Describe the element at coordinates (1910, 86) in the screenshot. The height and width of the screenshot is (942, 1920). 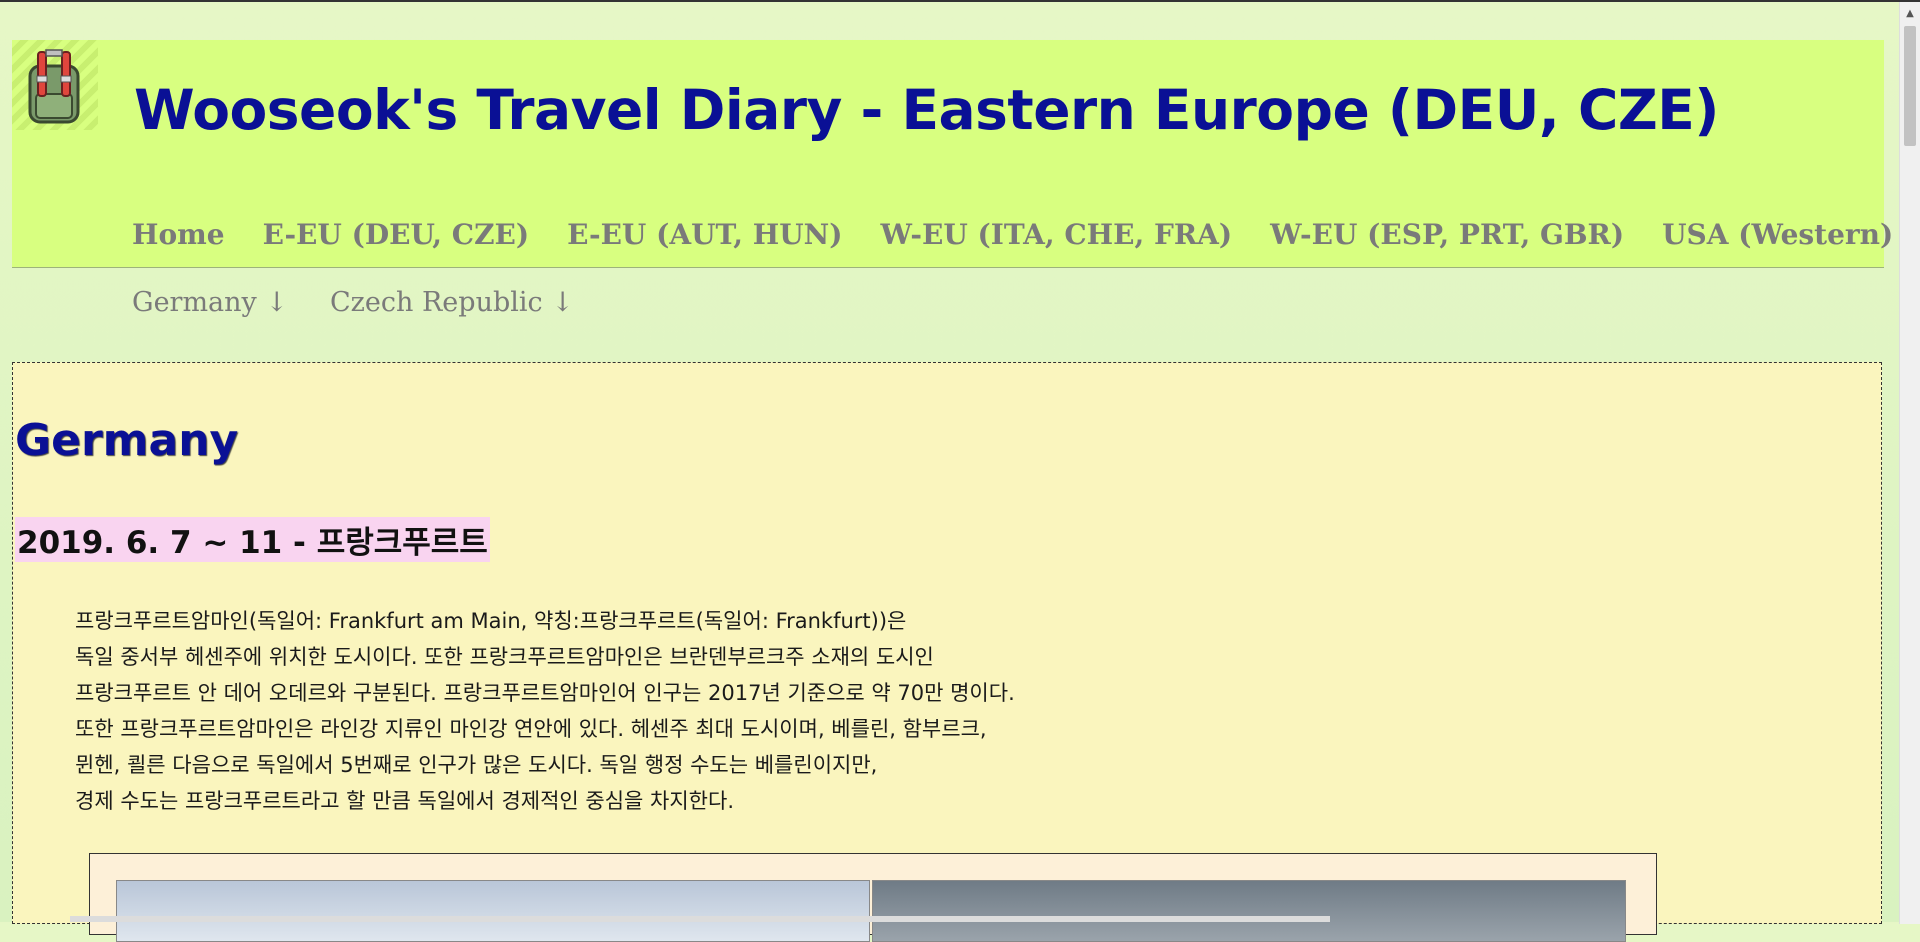
I see `scroll-thumb` at that location.